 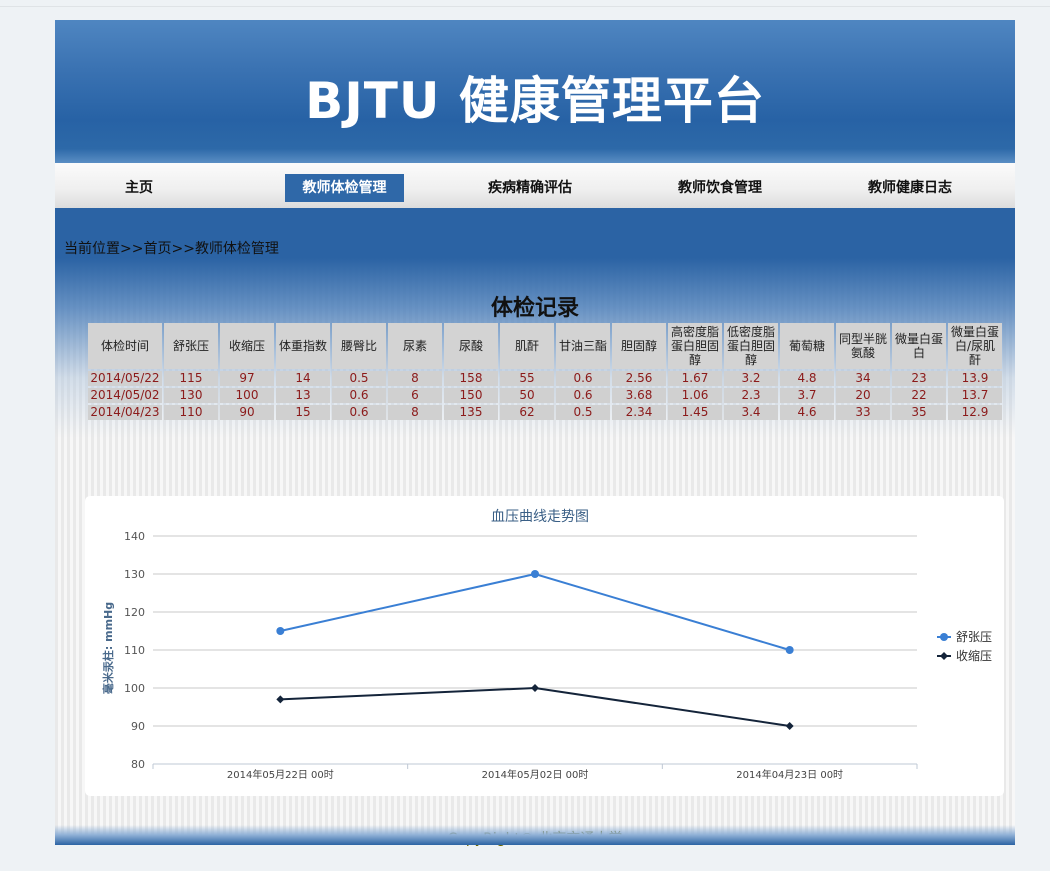 I want to click on table-cell: 55, so click(x=527, y=378).